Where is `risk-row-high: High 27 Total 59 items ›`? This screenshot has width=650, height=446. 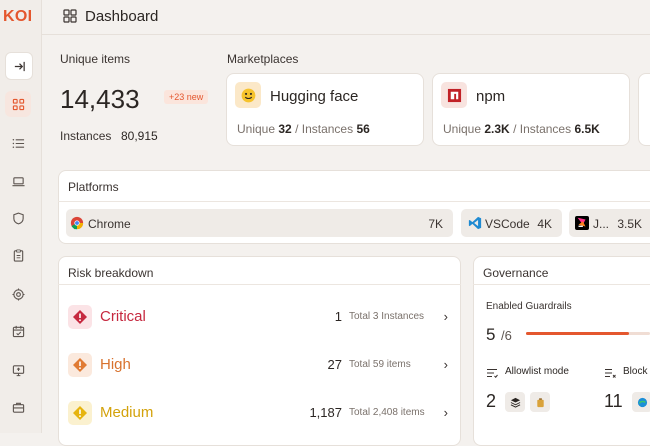 risk-row-high: High 27 Total 59 items › is located at coordinates (259, 365).